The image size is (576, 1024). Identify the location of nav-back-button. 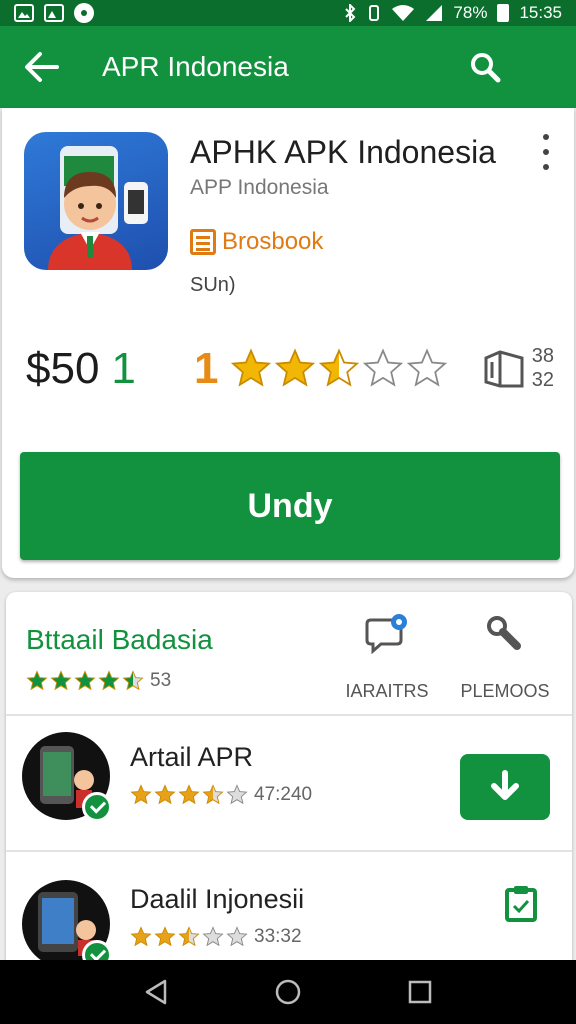
(156, 992).